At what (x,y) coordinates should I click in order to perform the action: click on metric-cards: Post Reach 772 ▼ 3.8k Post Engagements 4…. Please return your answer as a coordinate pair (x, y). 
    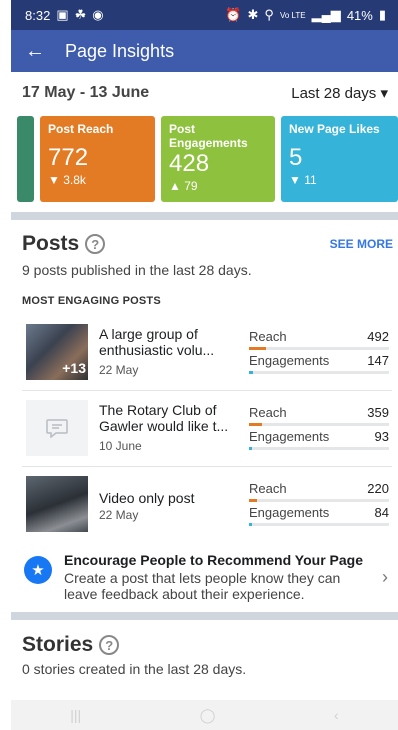
    Looking at the image, I should click on (199, 159).